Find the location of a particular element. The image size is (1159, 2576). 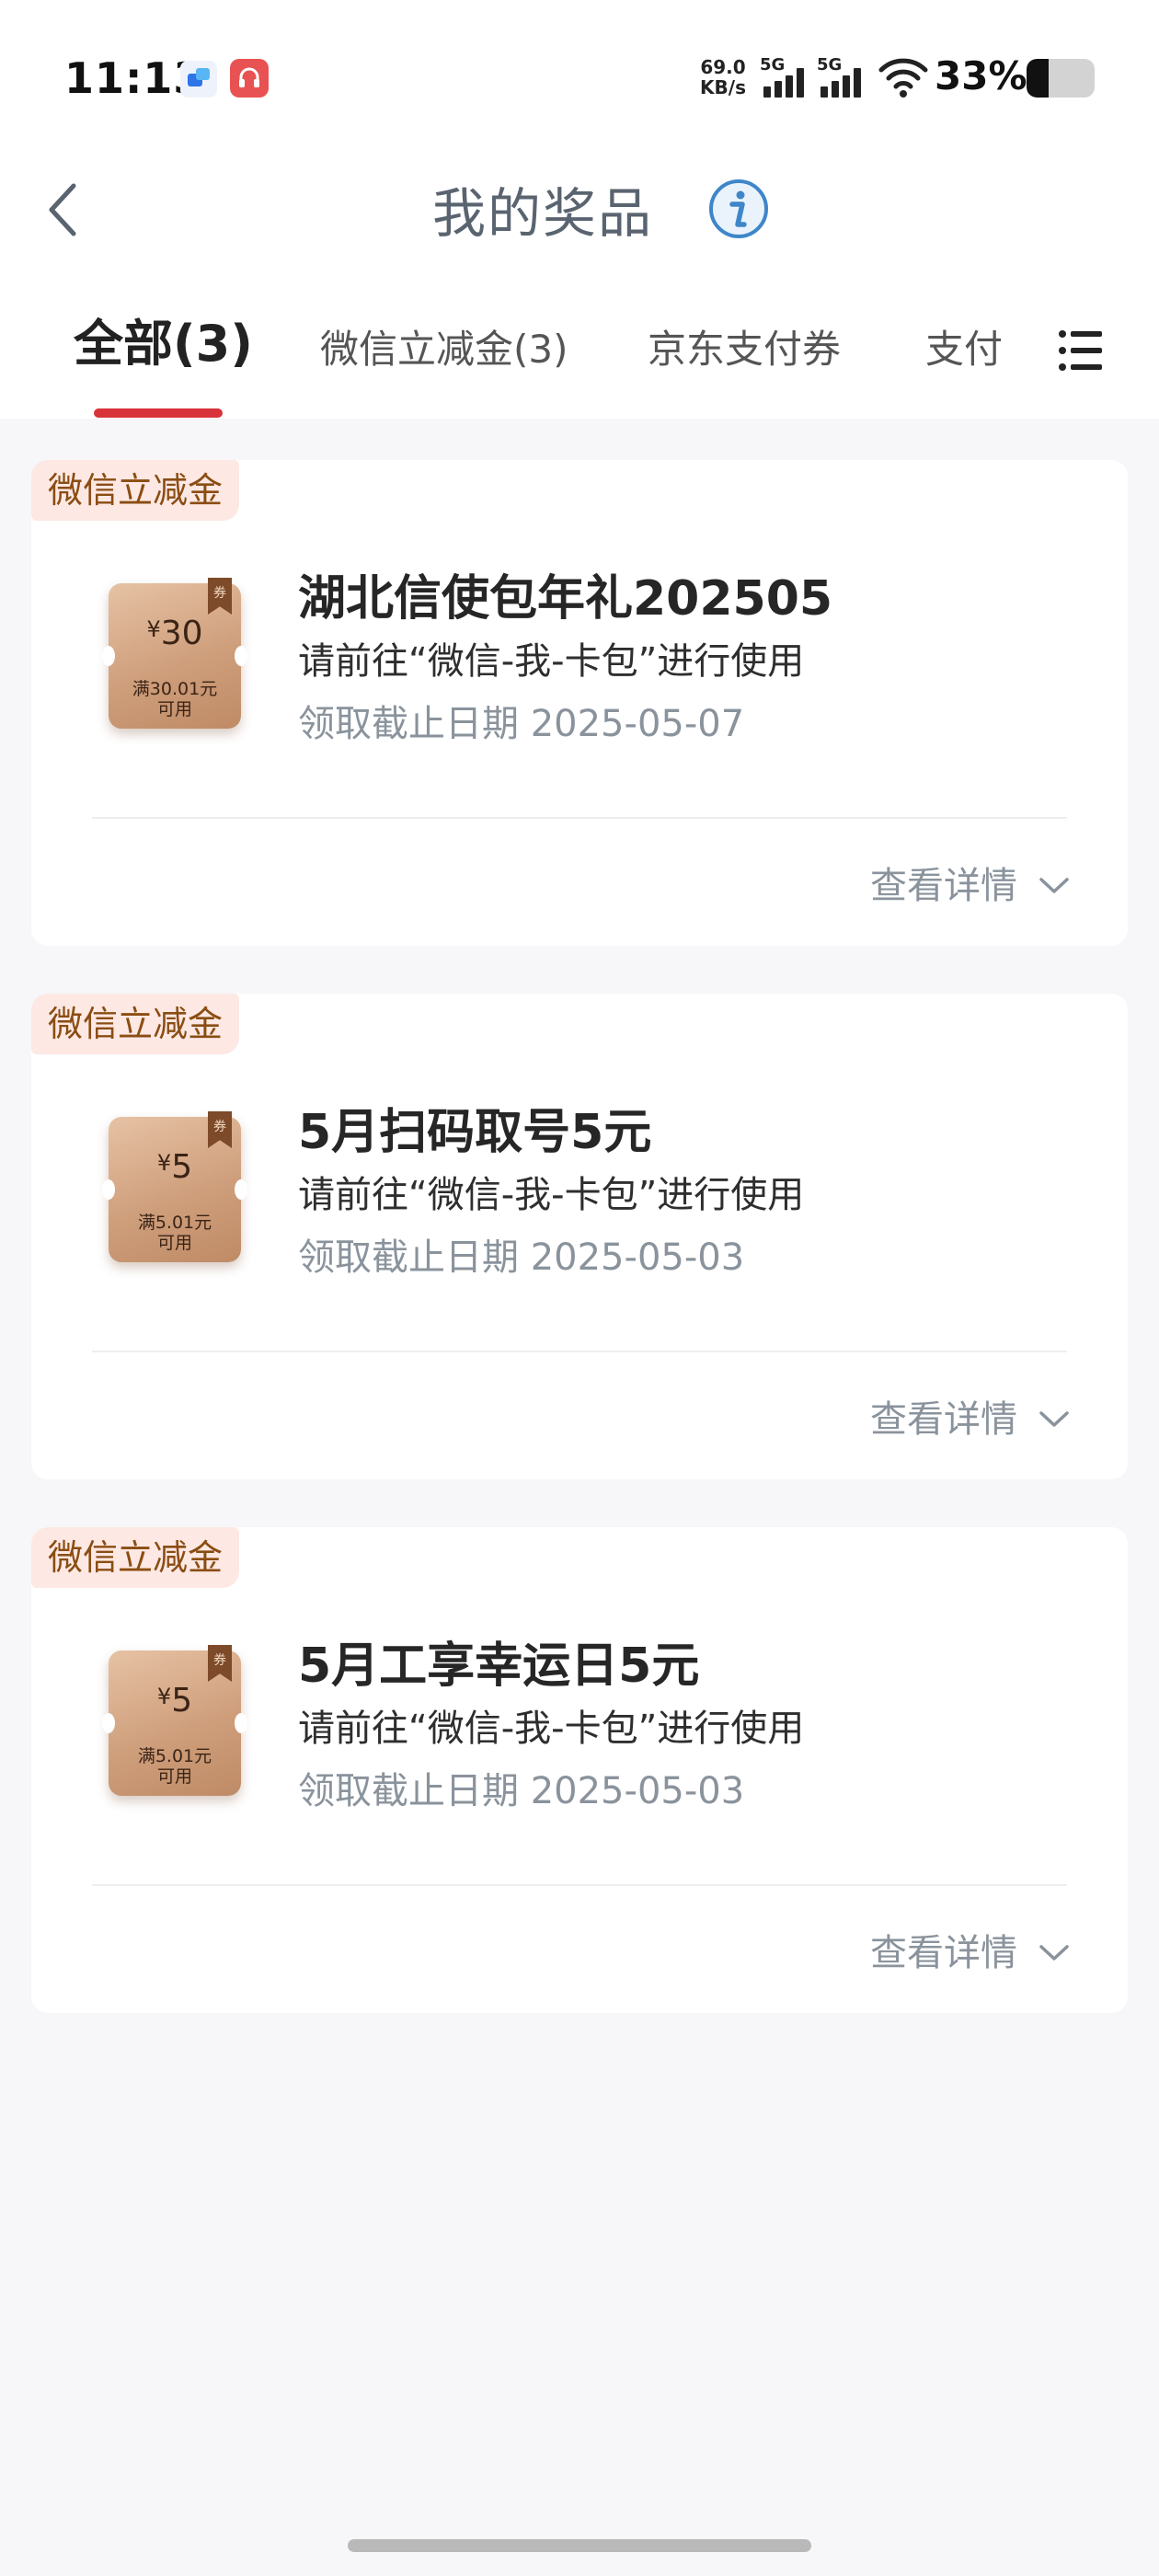

active-tab-indicator is located at coordinates (158, 413).